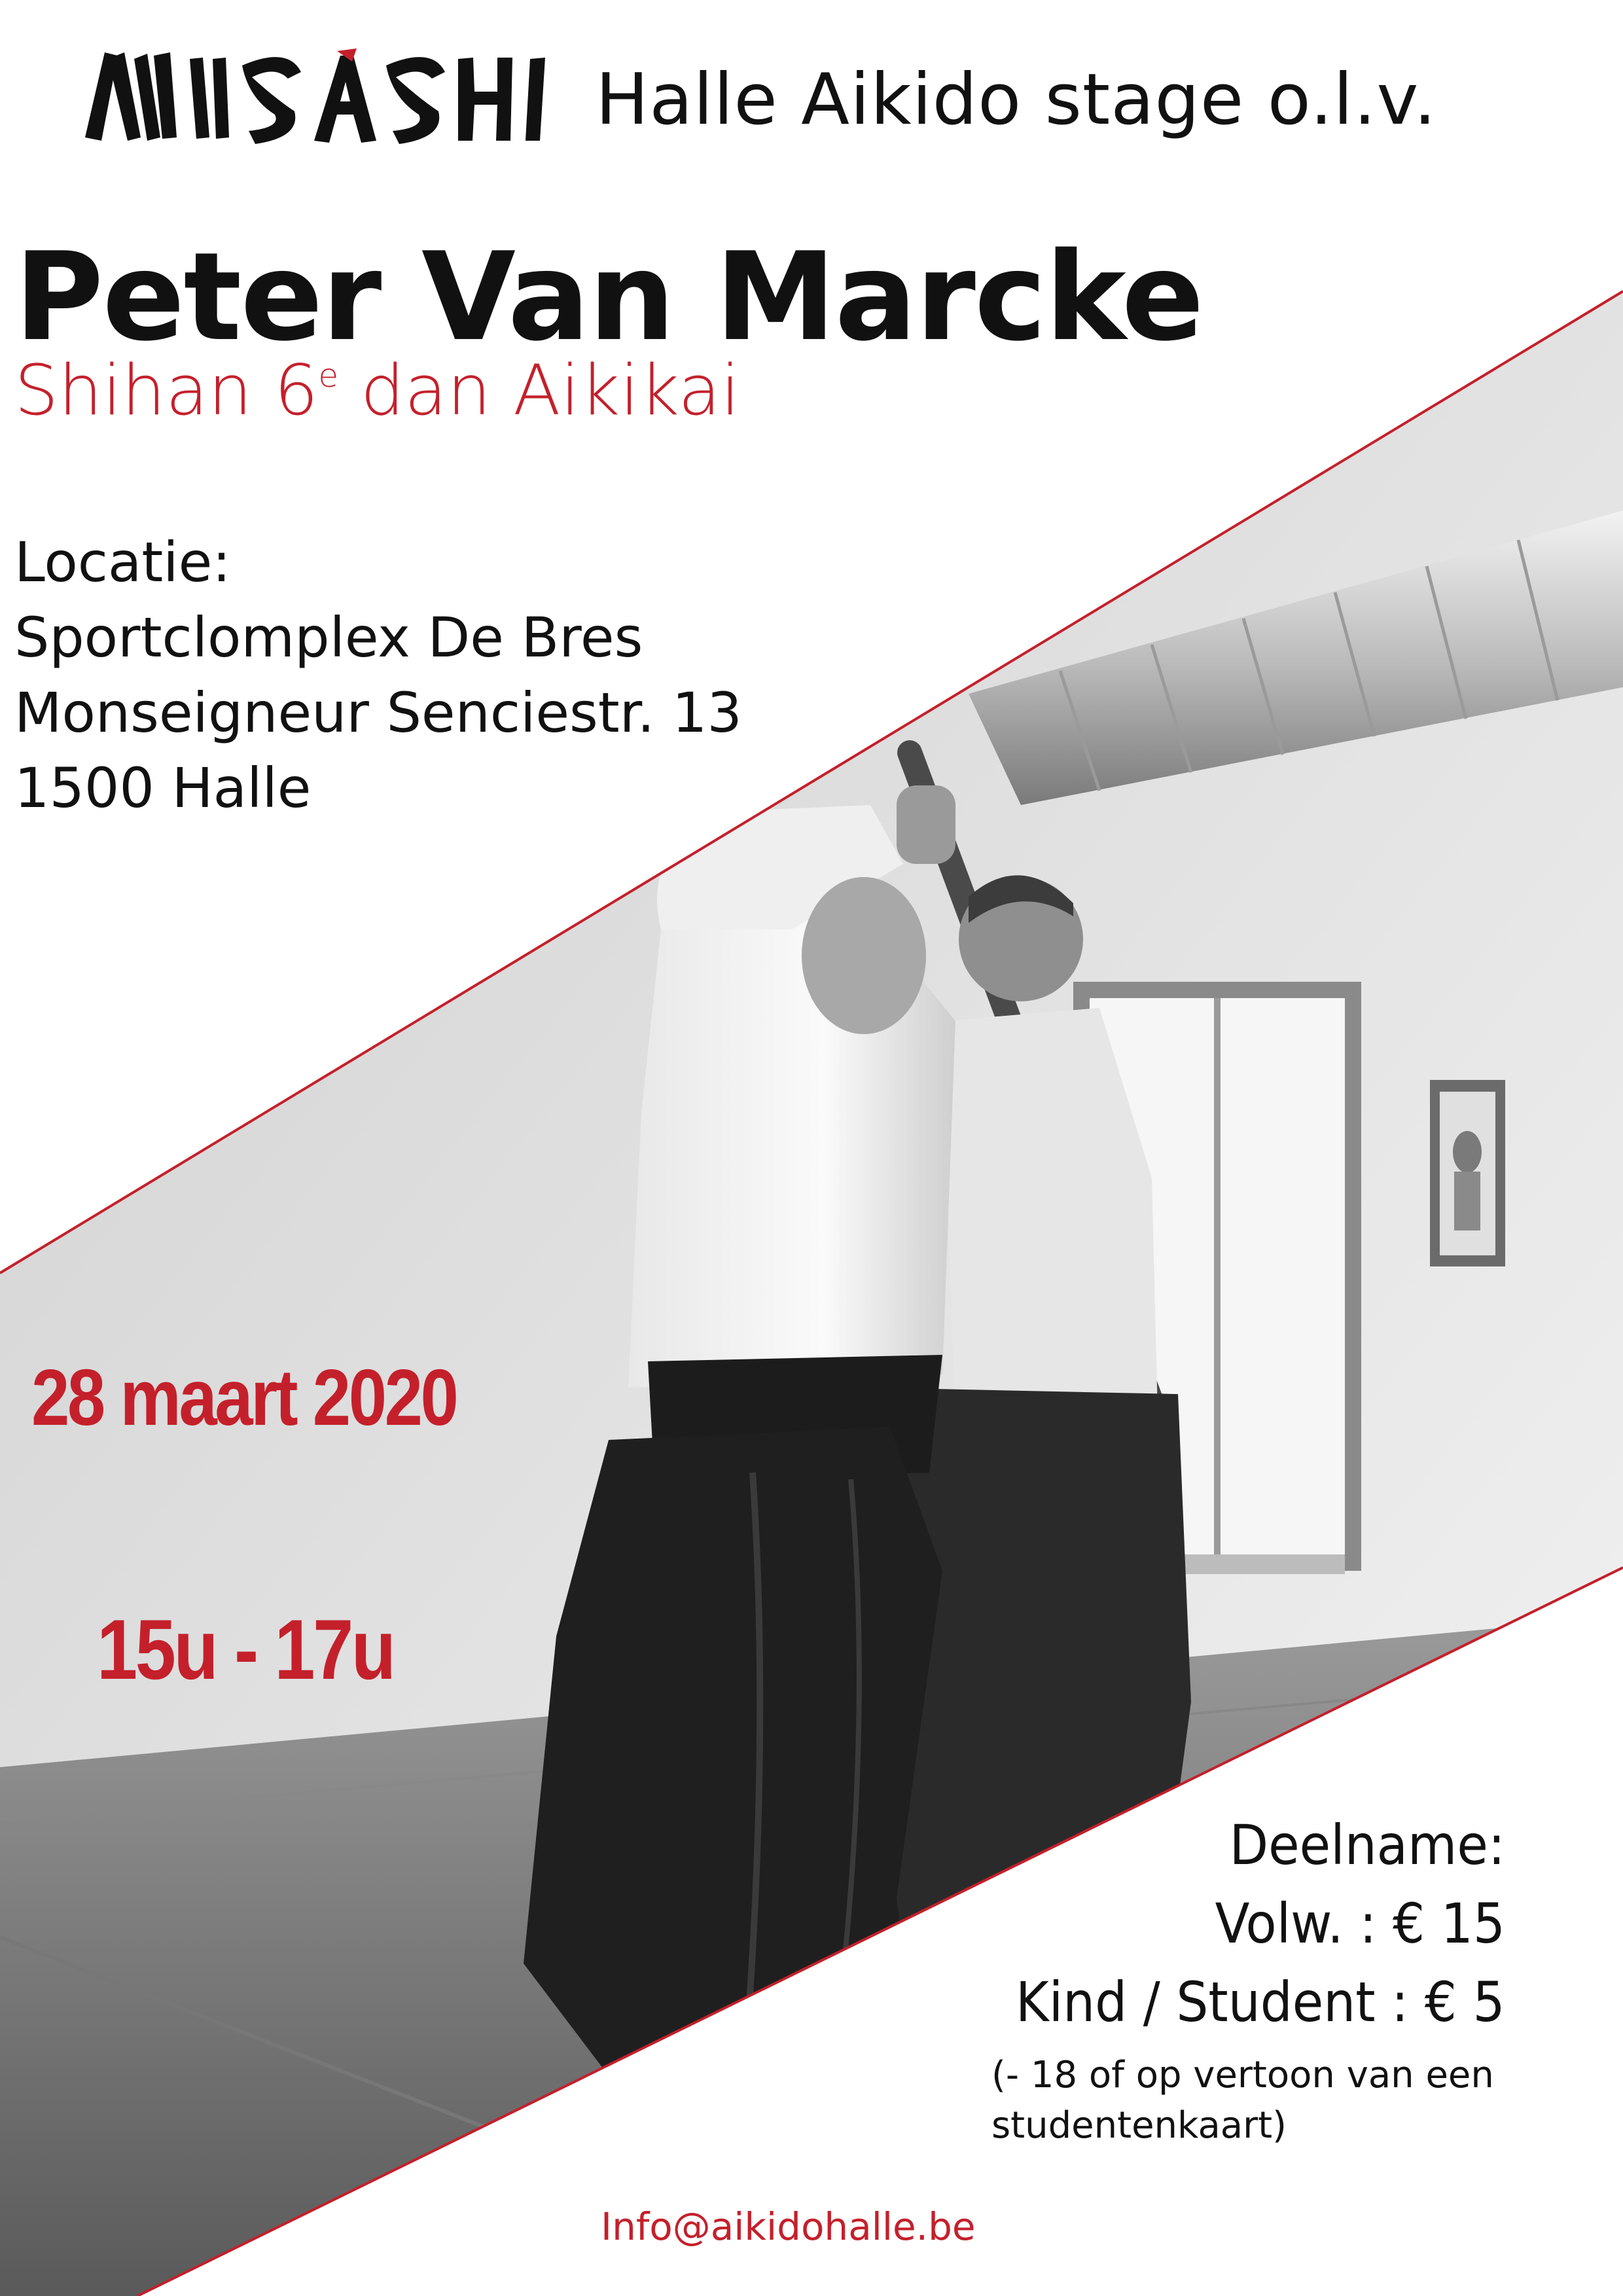 The width and height of the screenshot is (1623, 2296). I want to click on rank-suffix: dan Aikikai, so click(539, 390).